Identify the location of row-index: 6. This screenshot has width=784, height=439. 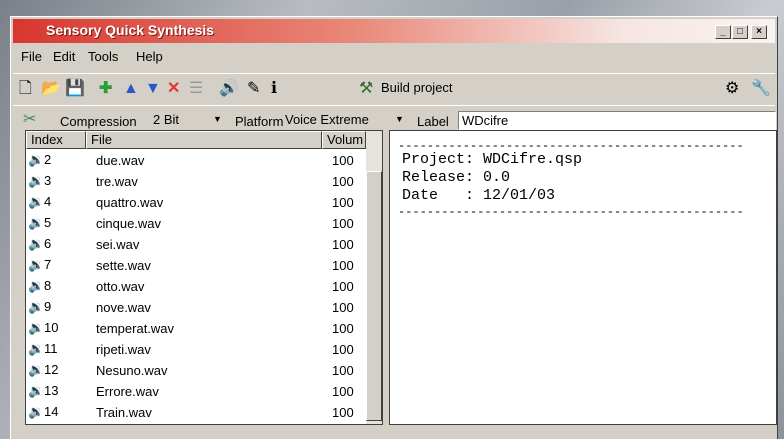
(48, 243).